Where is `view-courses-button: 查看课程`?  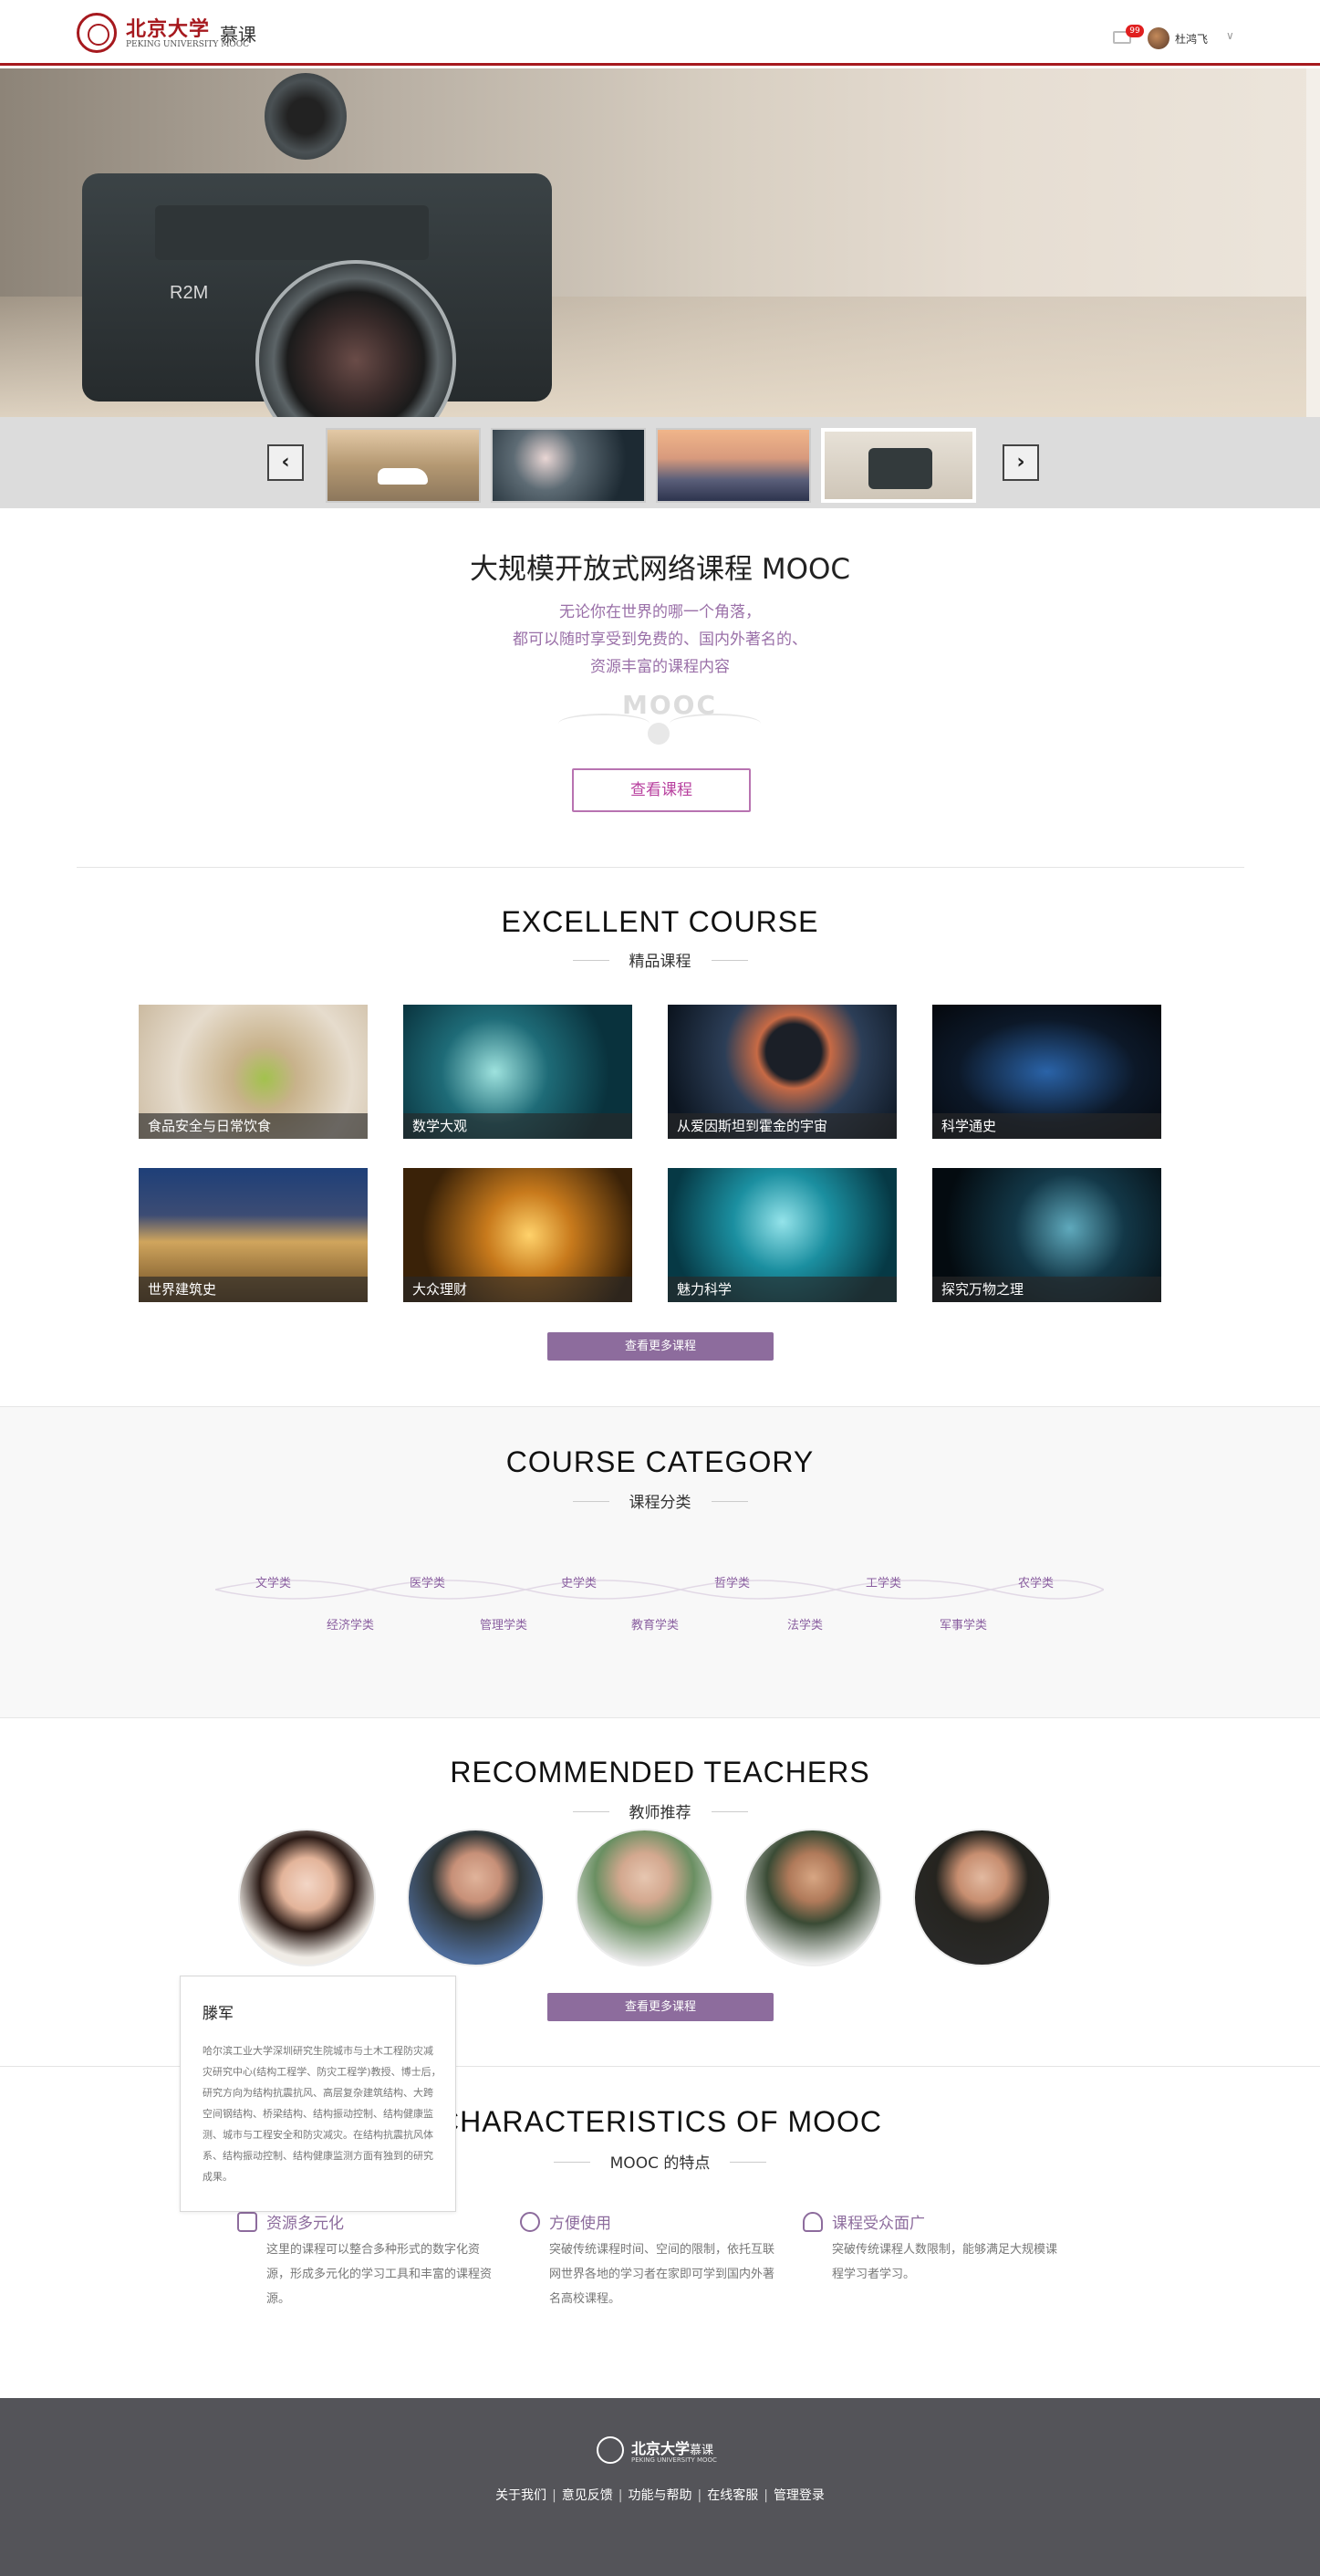
view-courses-button: 查看课程 is located at coordinates (662, 790).